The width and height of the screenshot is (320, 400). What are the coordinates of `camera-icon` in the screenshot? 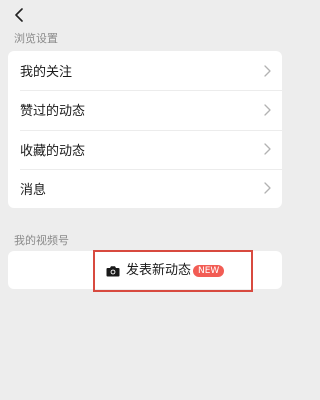 It's located at (113, 271).